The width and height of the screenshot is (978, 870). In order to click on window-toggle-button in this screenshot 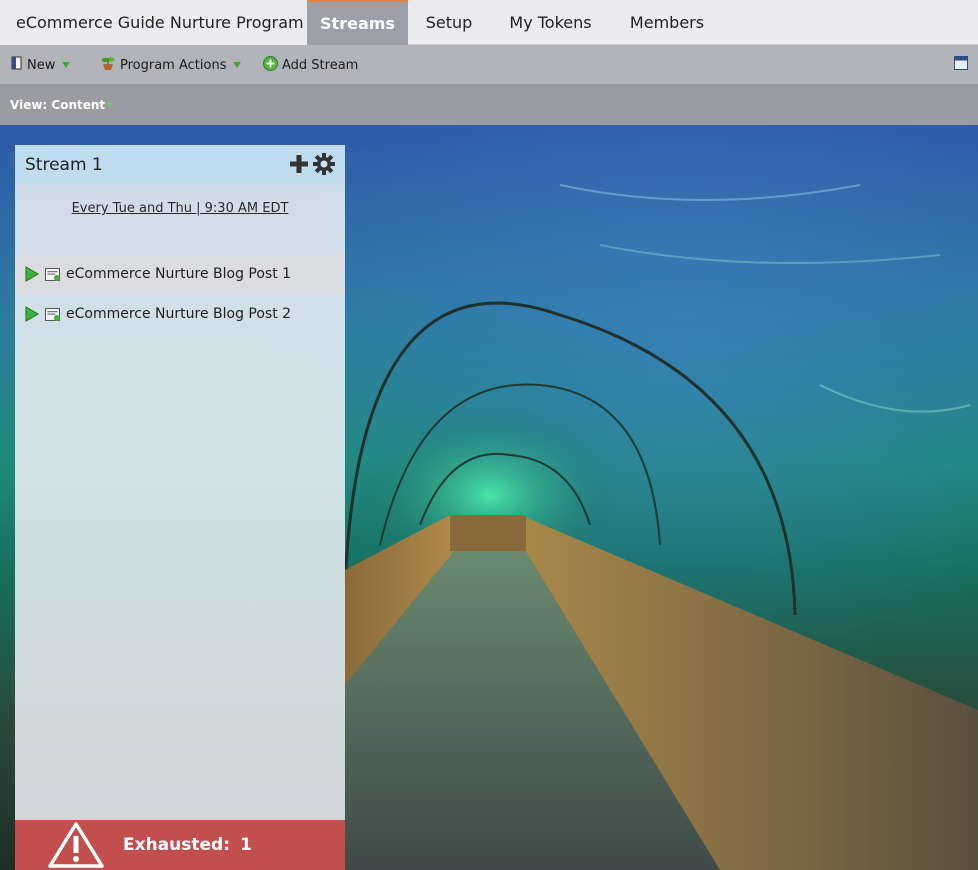, I will do `click(961, 65)`.